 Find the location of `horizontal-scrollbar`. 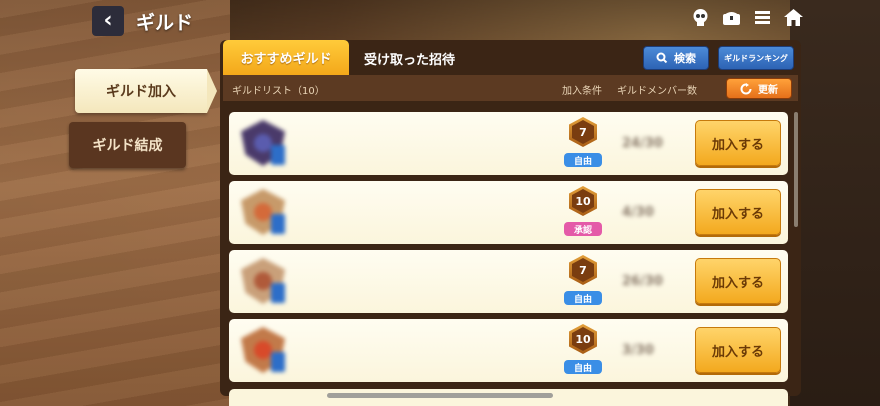

horizontal-scrollbar is located at coordinates (440, 395).